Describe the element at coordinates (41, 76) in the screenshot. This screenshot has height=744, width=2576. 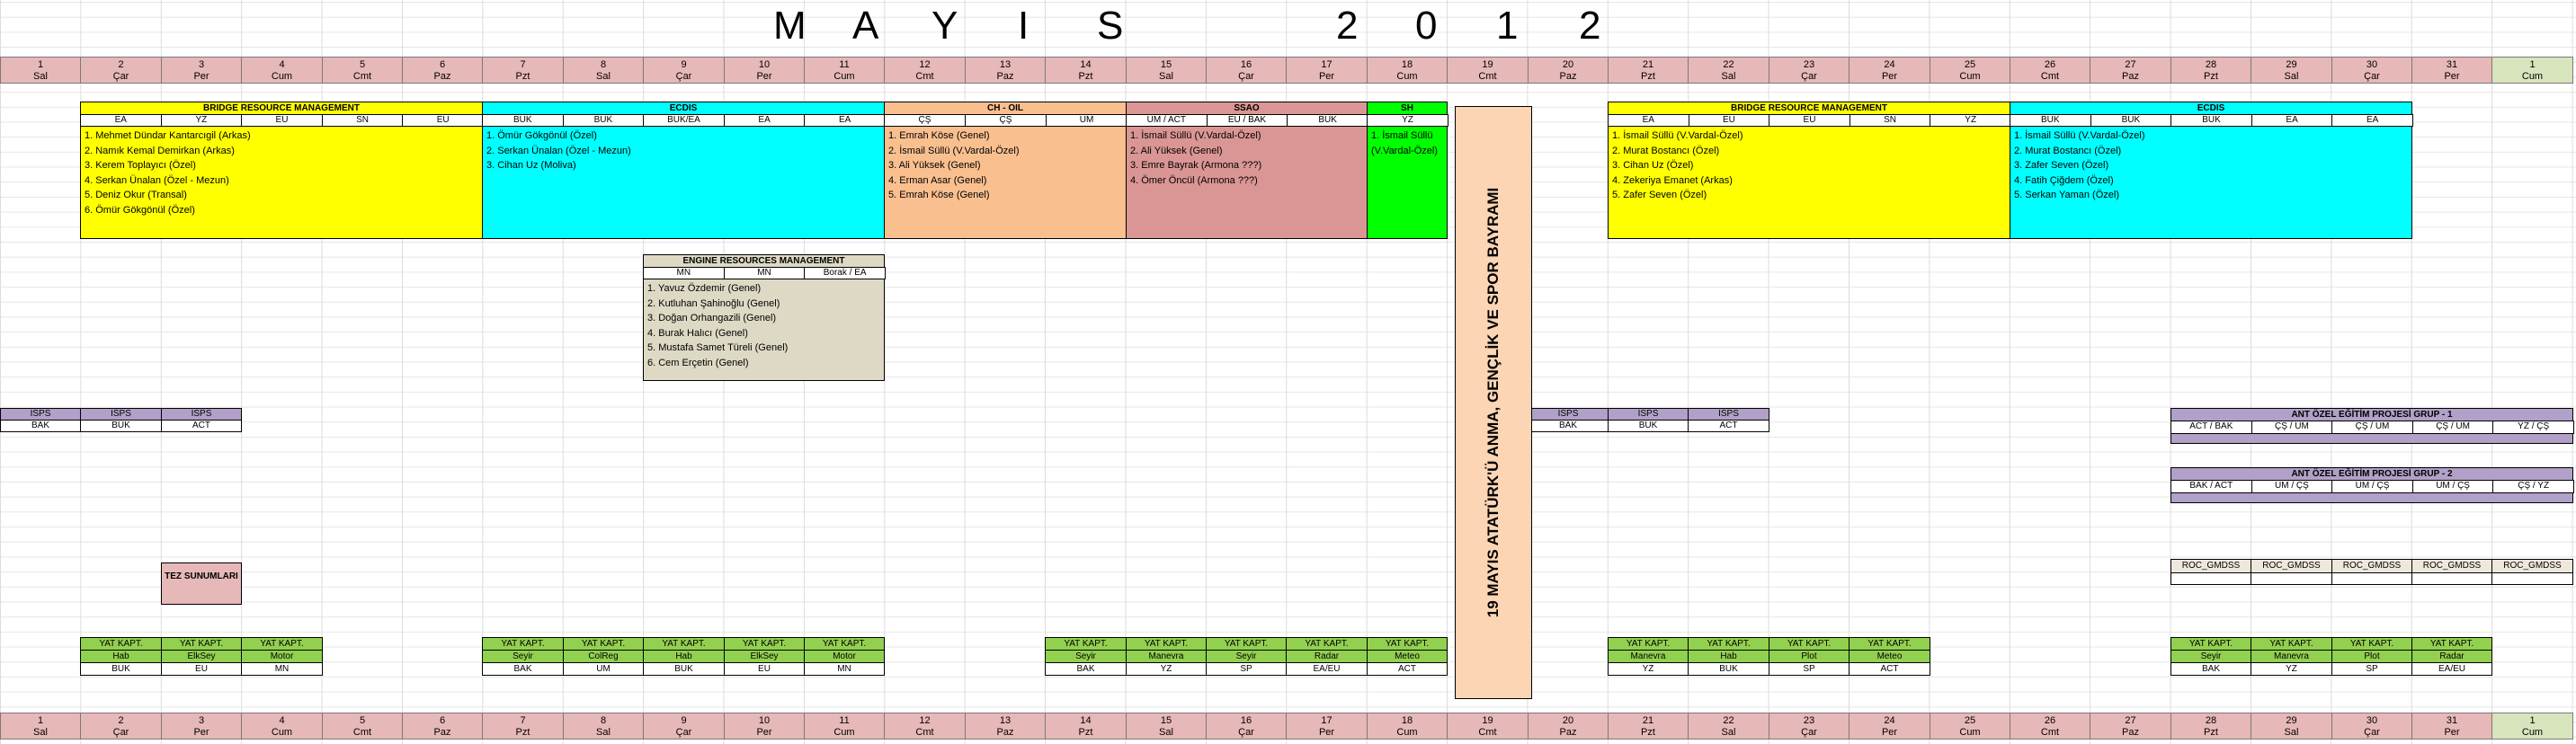
I see `day-name: Sal` at that location.